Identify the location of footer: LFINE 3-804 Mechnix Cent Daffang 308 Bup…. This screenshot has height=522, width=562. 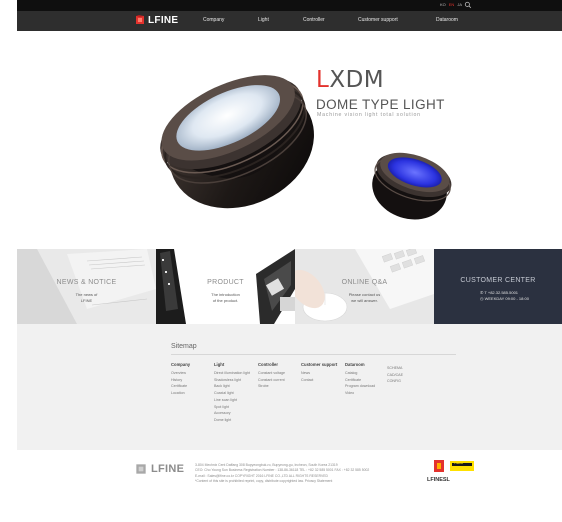
(289, 486).